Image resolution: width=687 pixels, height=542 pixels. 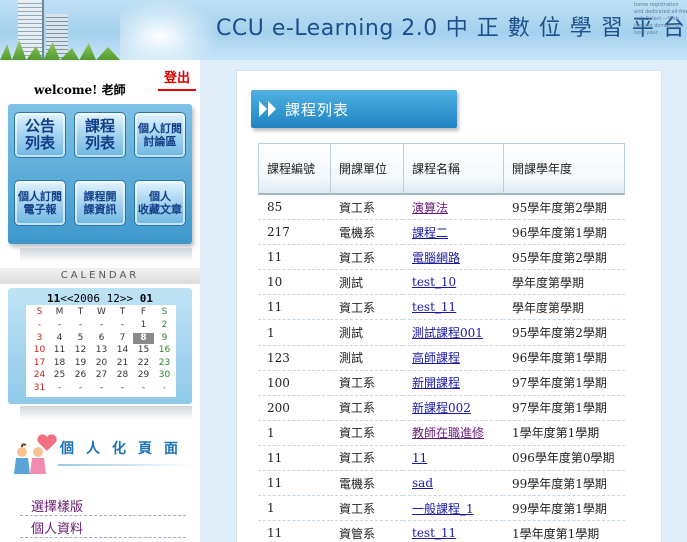 I want to click on personalization-section: 個人化頁面, so click(x=103, y=456).